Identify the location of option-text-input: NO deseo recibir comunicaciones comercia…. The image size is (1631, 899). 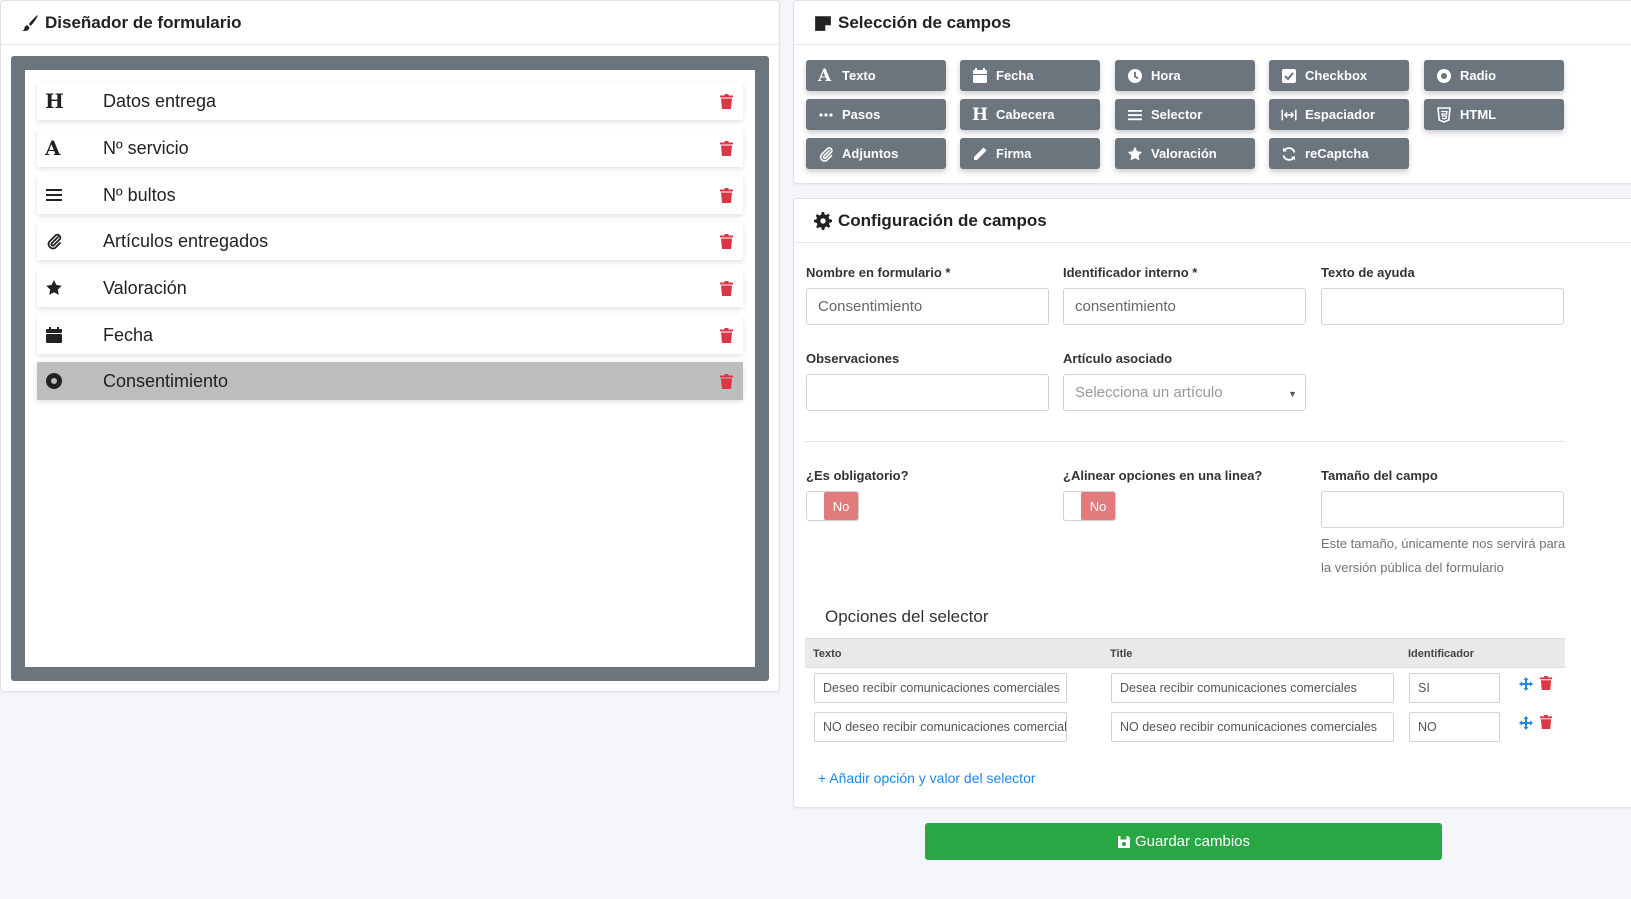
(940, 727).